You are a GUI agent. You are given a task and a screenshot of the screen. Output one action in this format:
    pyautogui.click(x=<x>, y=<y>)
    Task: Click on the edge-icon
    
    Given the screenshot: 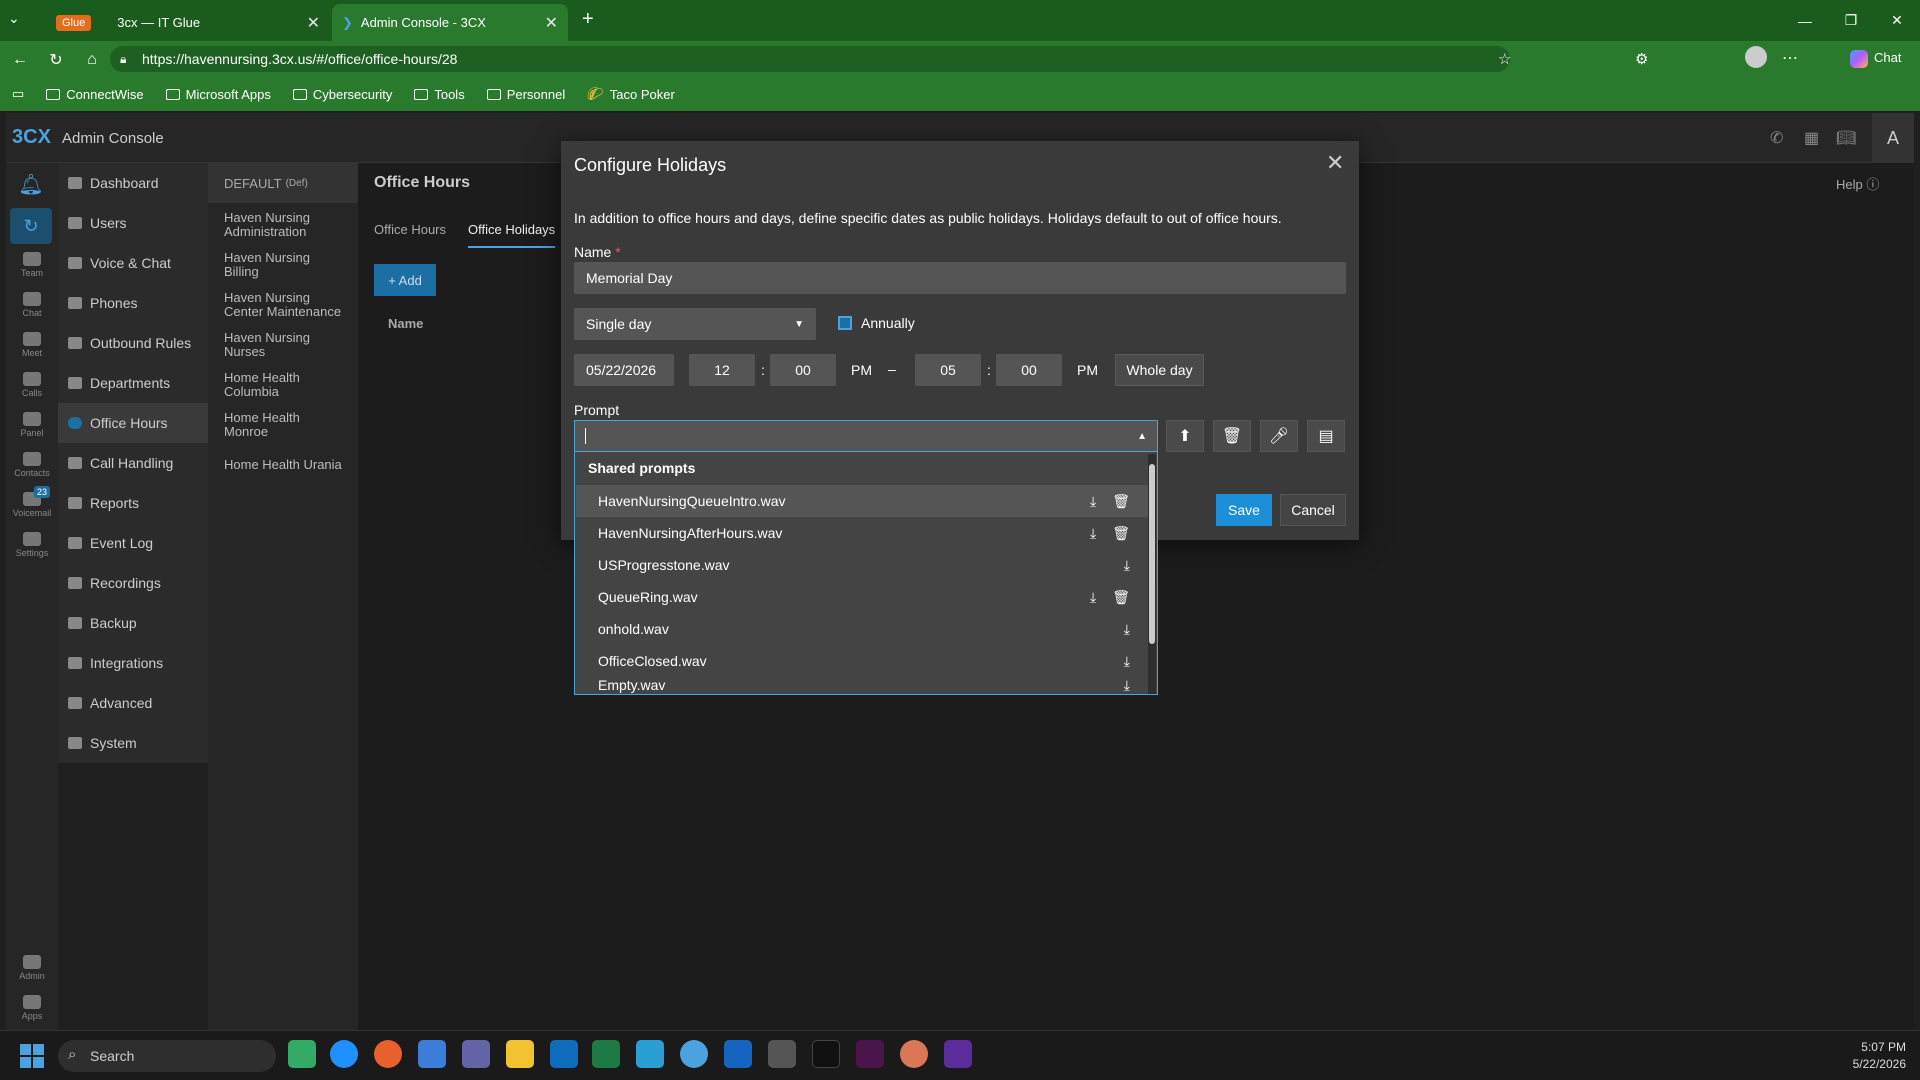 What is the action you would take?
    pyautogui.click(x=344, y=1054)
    